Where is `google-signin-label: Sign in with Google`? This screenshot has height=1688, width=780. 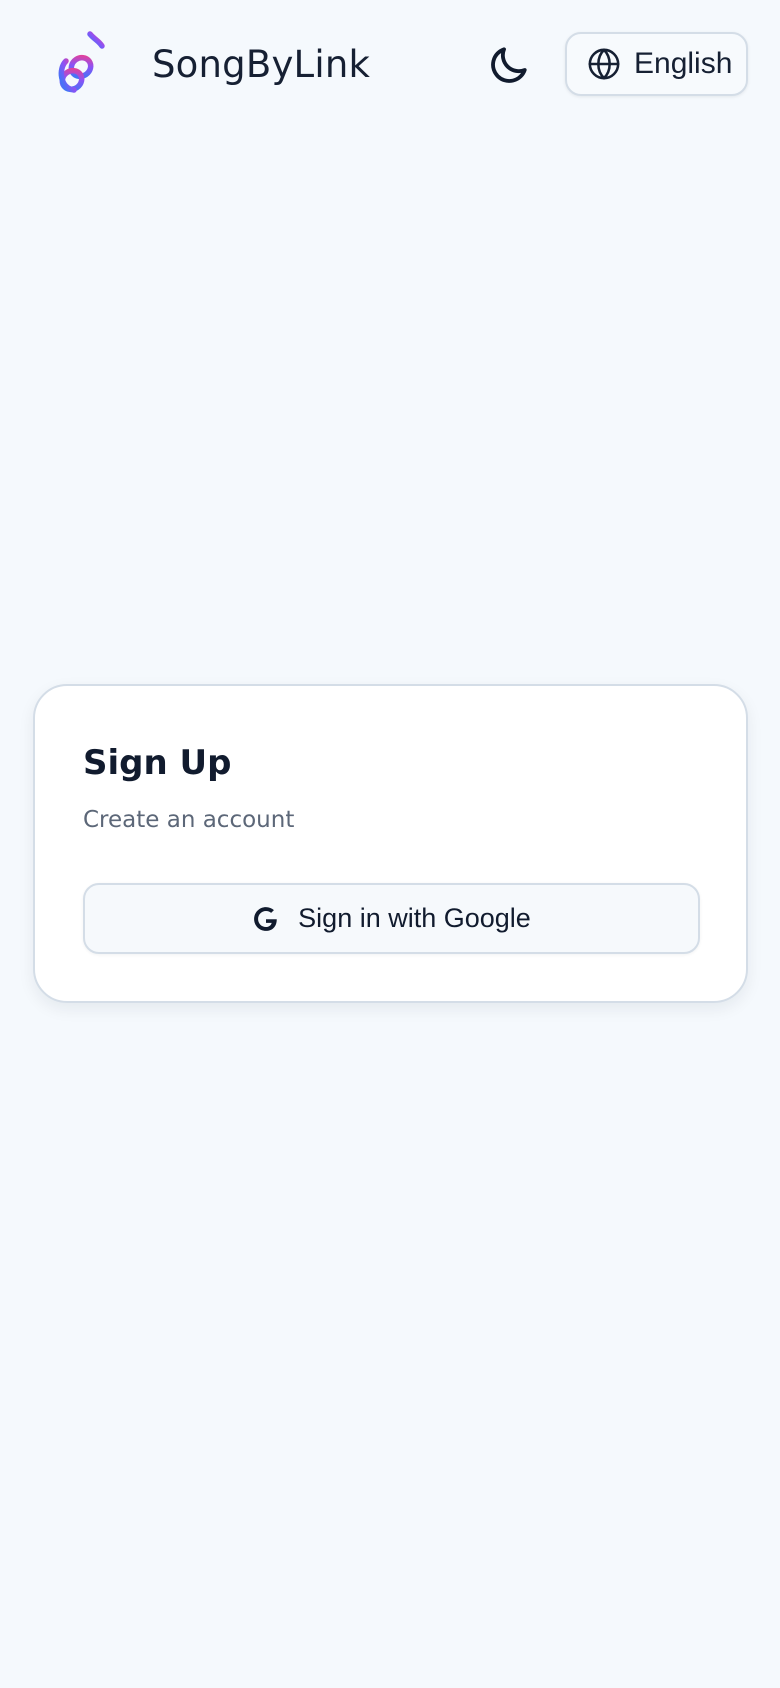 google-signin-label: Sign in with Google is located at coordinates (414, 918).